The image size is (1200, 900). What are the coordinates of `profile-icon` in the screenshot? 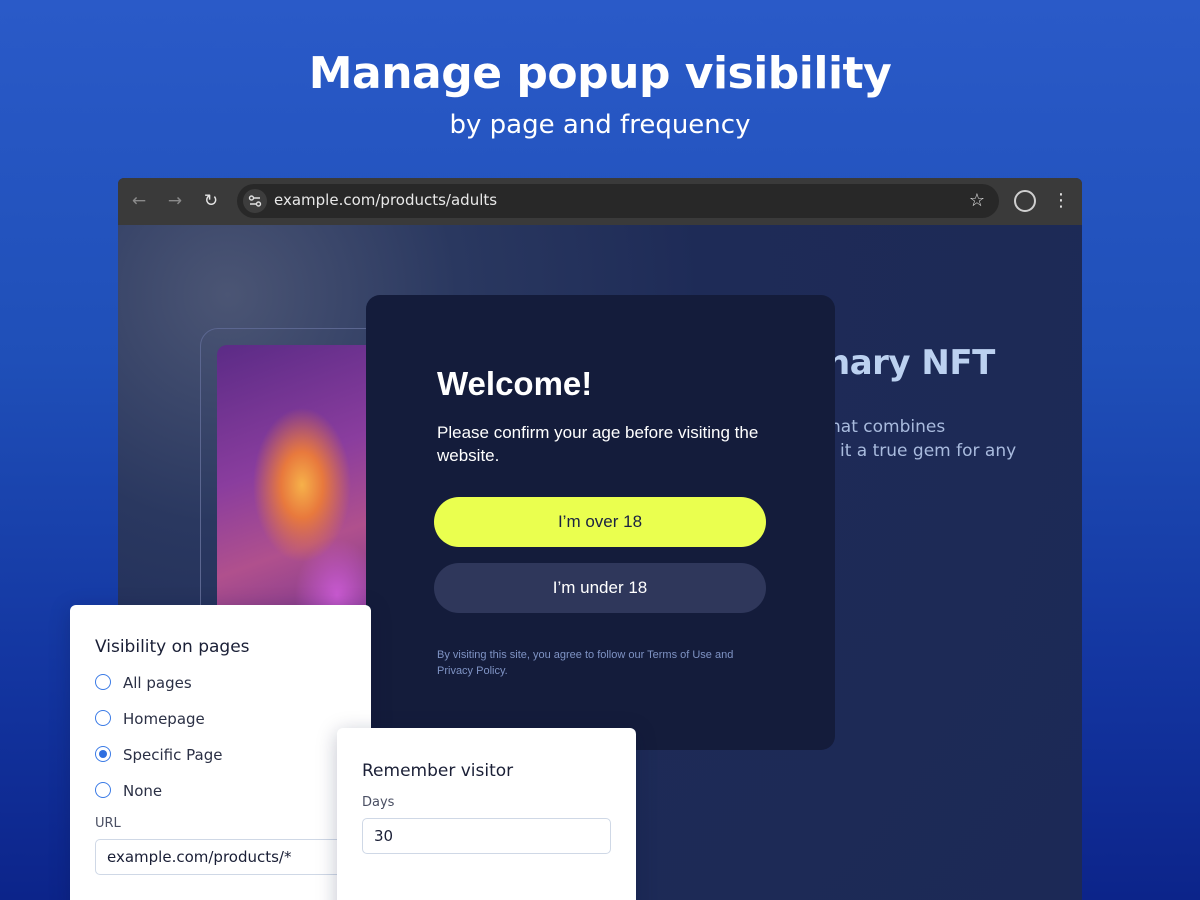 It's located at (1025, 201).